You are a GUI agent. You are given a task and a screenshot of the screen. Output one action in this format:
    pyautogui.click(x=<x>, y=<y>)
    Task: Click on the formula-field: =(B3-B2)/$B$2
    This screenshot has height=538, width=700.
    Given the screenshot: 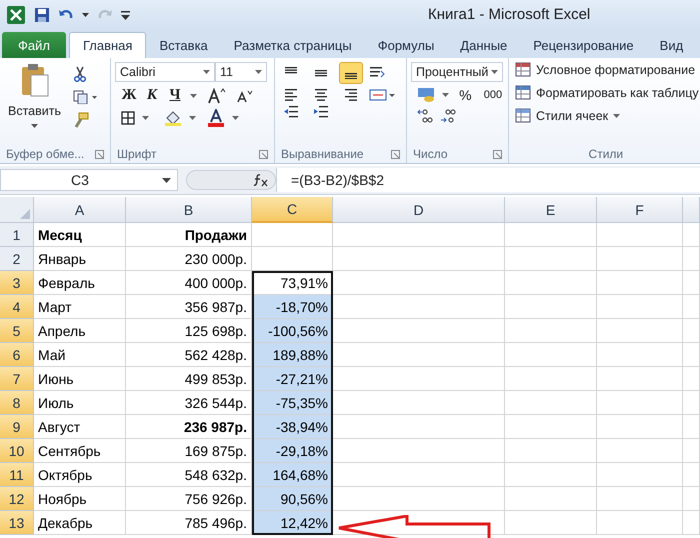 What is the action you would take?
    pyautogui.click(x=488, y=180)
    